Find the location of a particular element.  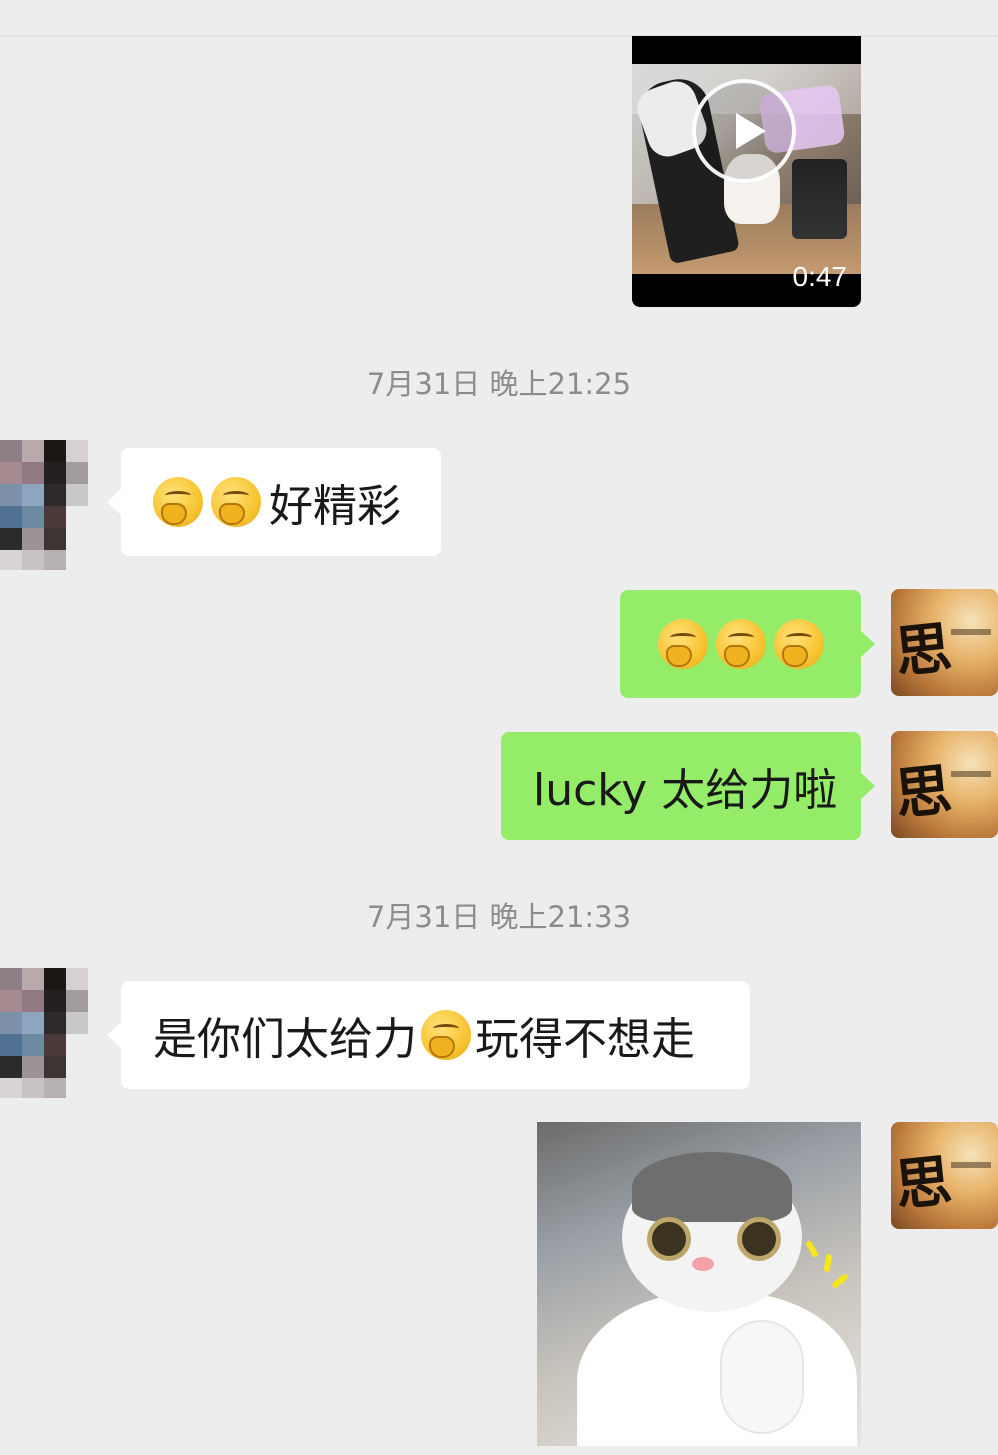

message-bubble-sent is located at coordinates (747, 644).